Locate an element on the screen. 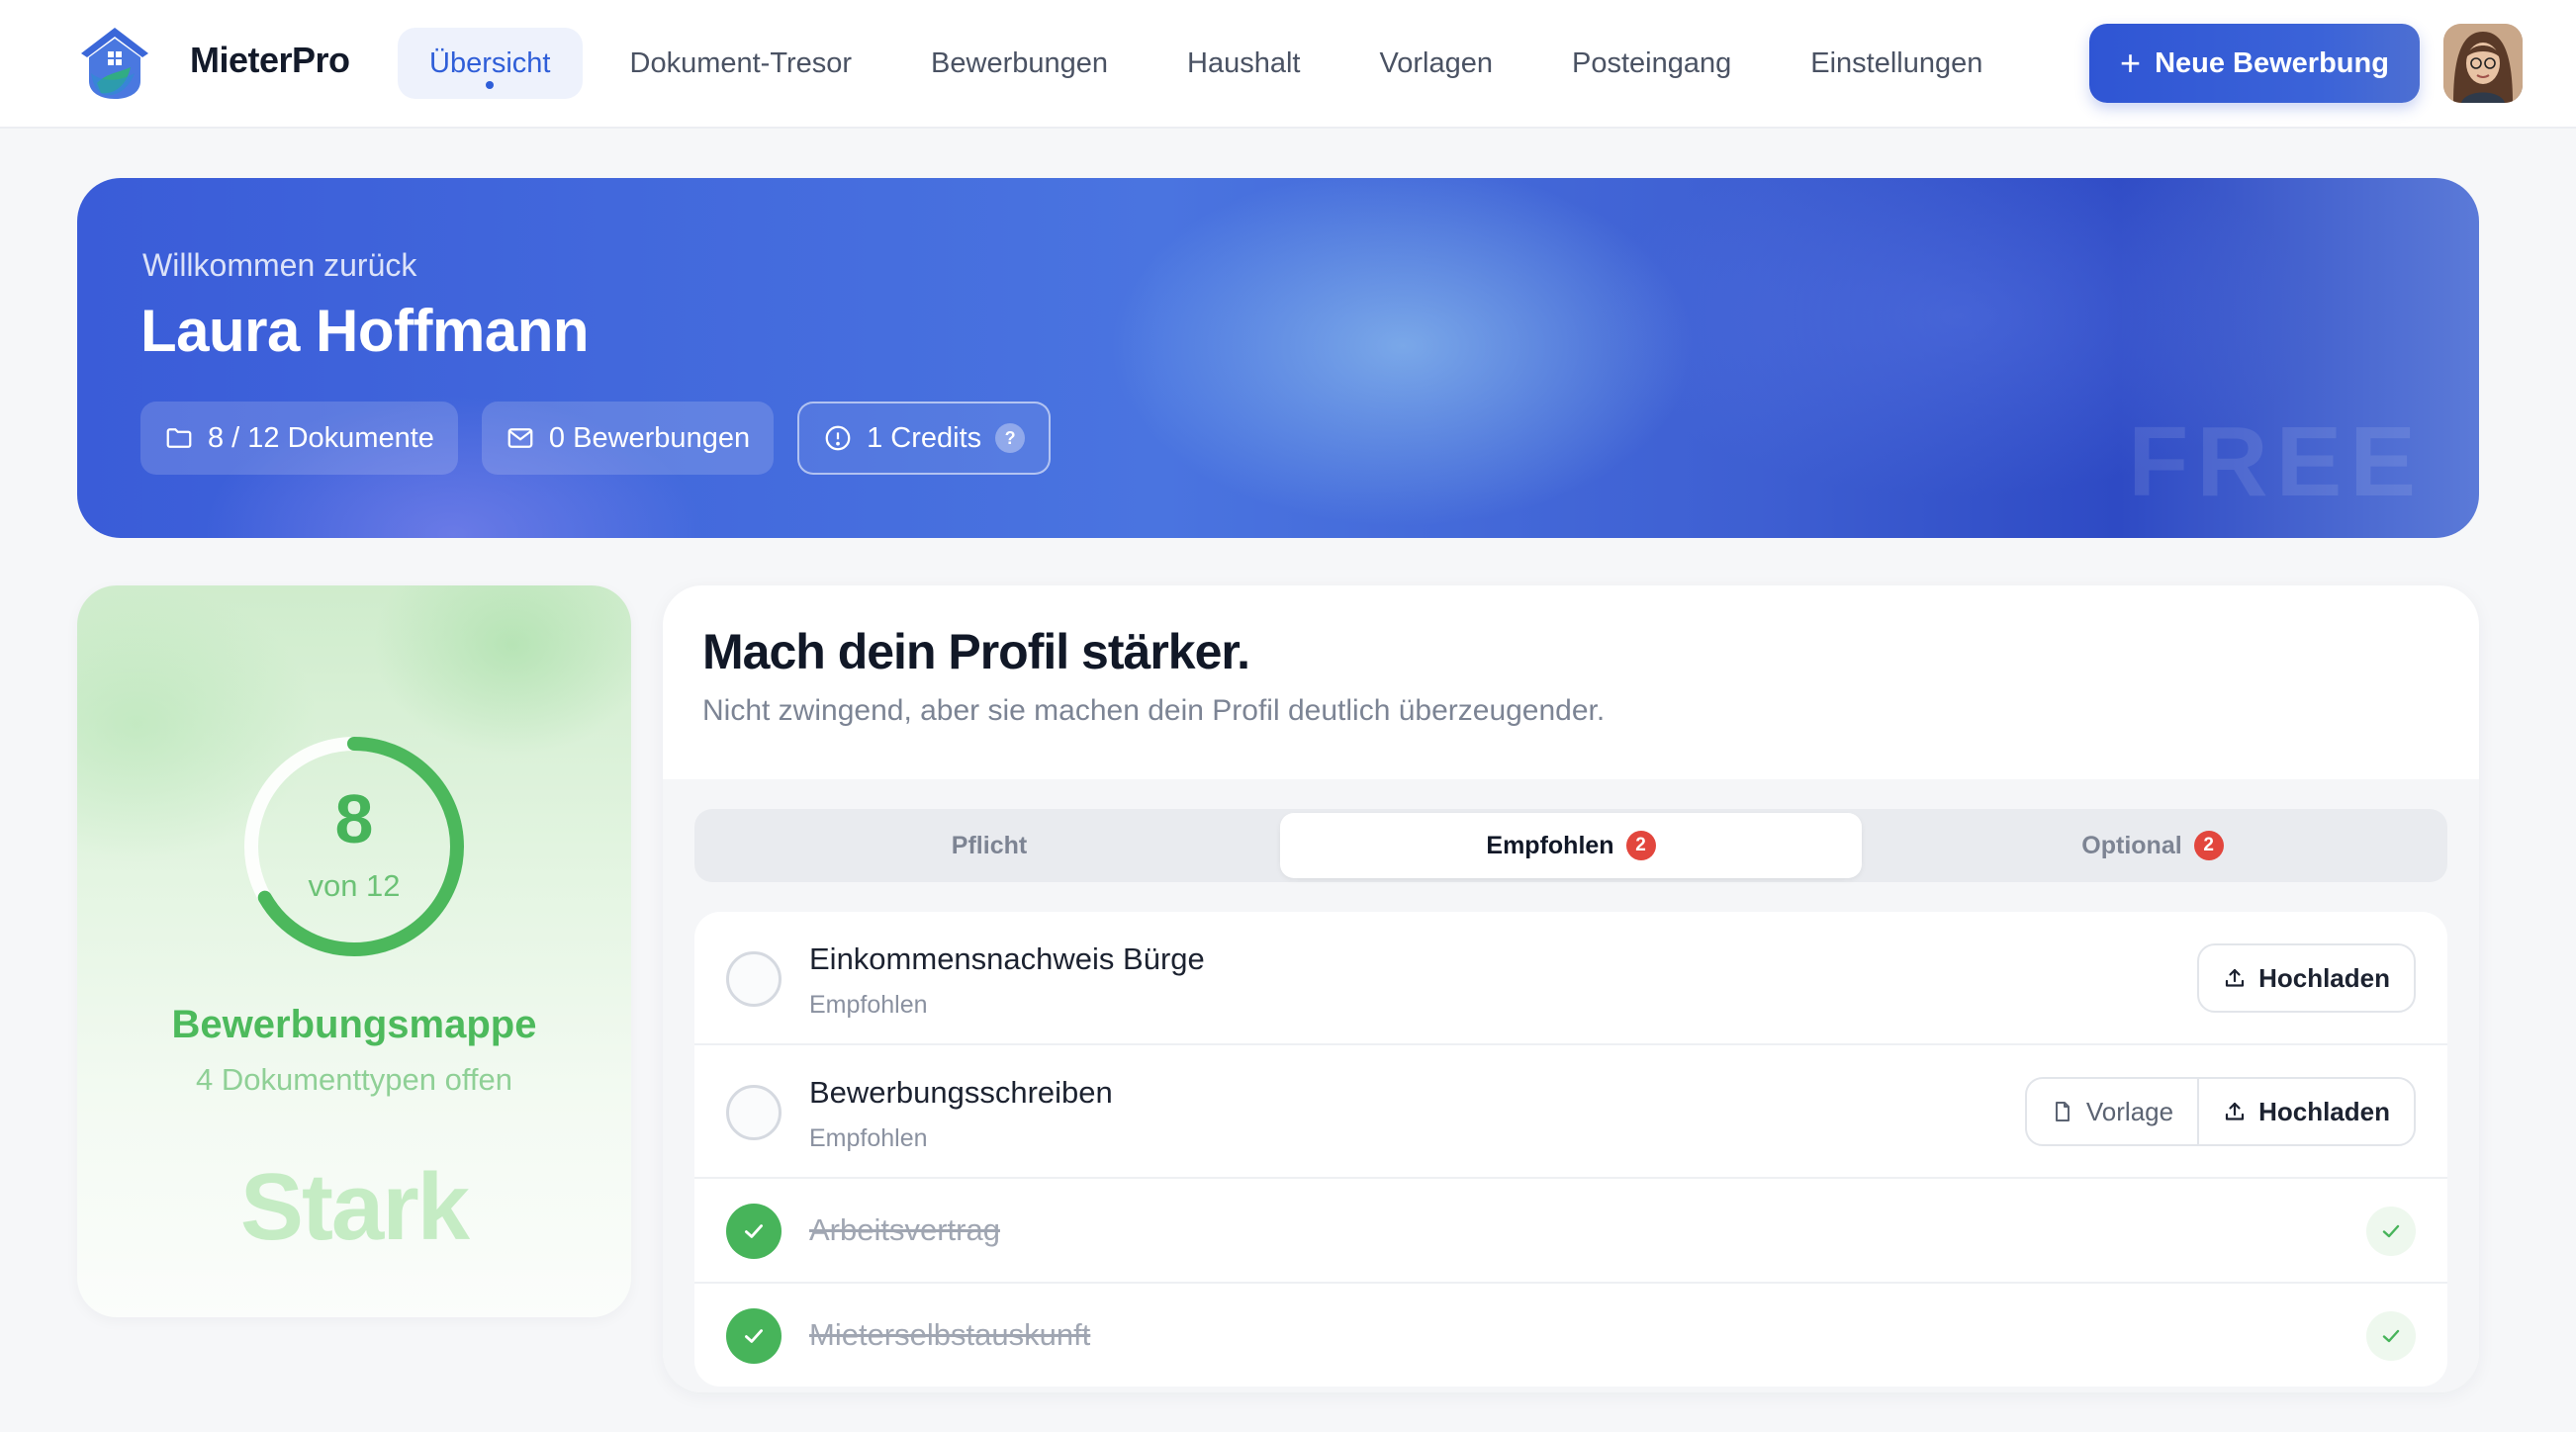  list-item: Arbeitsvertrag is located at coordinates (1571, 1232).